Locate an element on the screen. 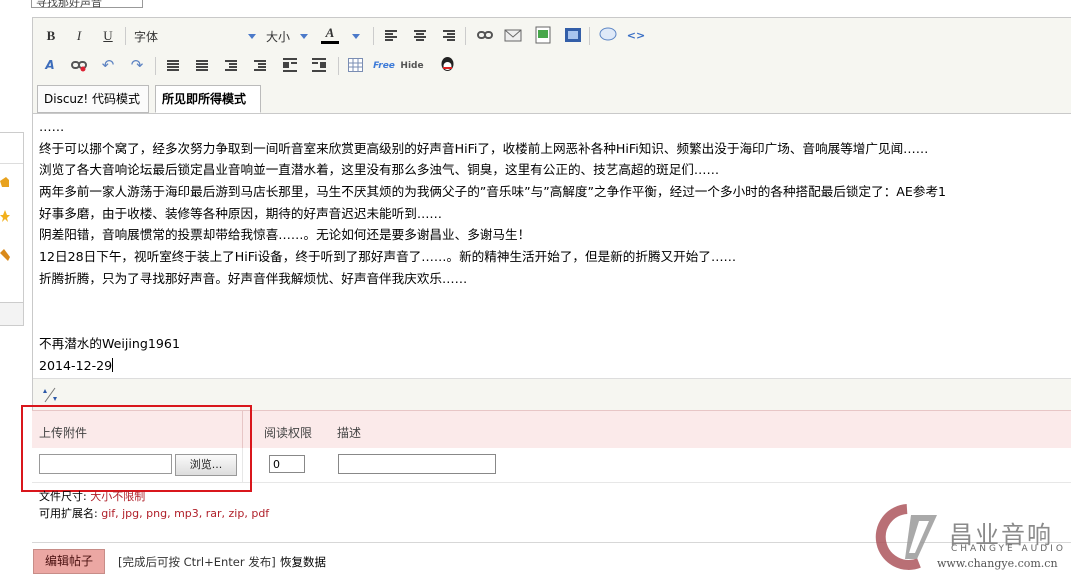 The image size is (1071, 580). submit-hint: [完成后可按 Ctrl+Enter 发布] is located at coordinates (197, 562).